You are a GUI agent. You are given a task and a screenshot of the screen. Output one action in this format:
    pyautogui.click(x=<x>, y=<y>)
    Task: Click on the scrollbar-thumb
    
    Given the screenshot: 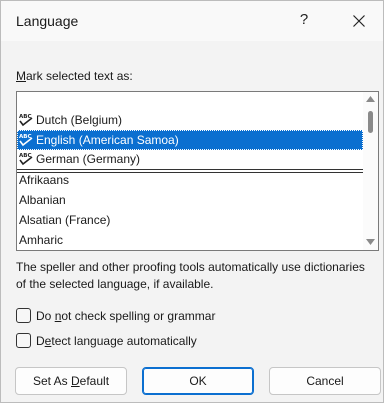 What is the action you would take?
    pyautogui.click(x=370, y=122)
    